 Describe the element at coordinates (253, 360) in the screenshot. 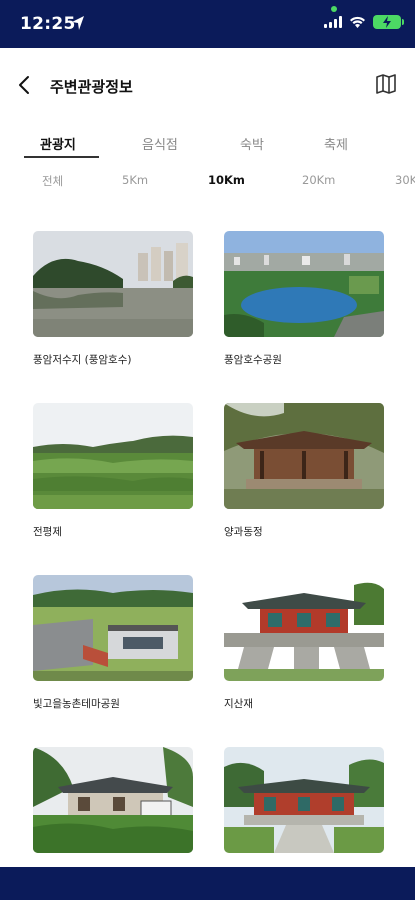

I see `place-name: 풍암호수공원` at that location.